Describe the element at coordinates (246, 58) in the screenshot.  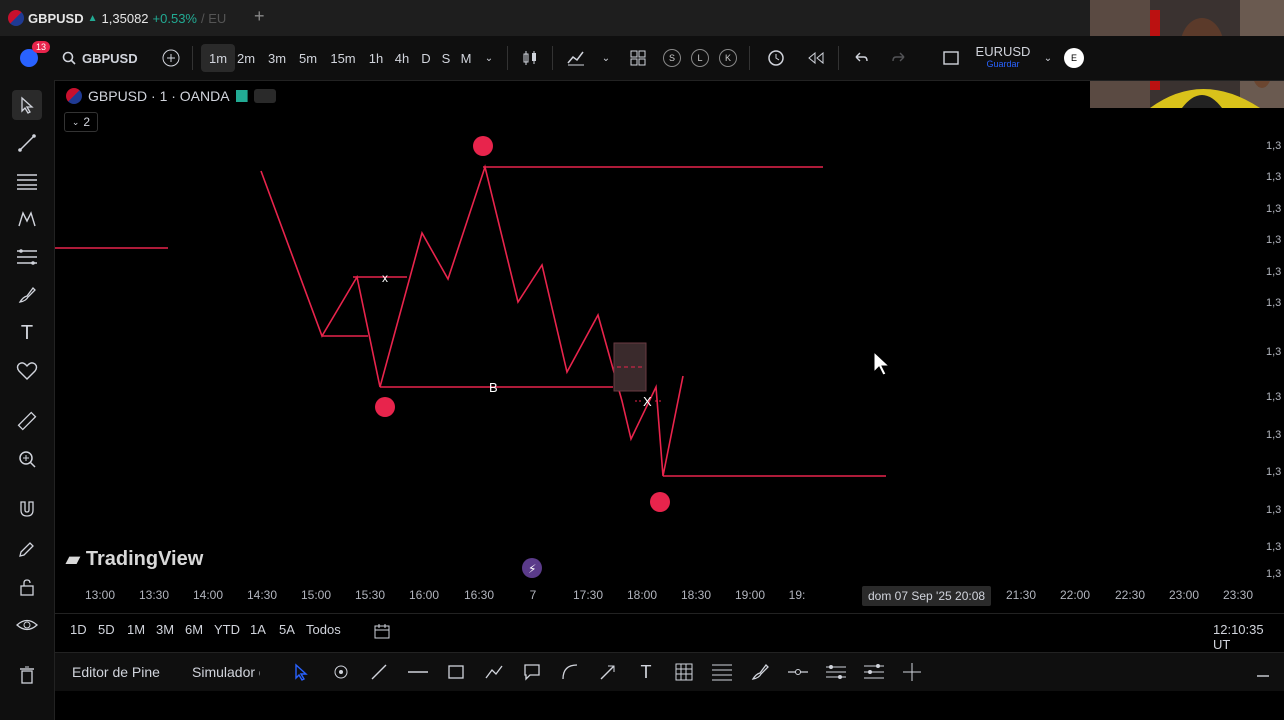
I see `timeframe-2m: 2m` at that location.